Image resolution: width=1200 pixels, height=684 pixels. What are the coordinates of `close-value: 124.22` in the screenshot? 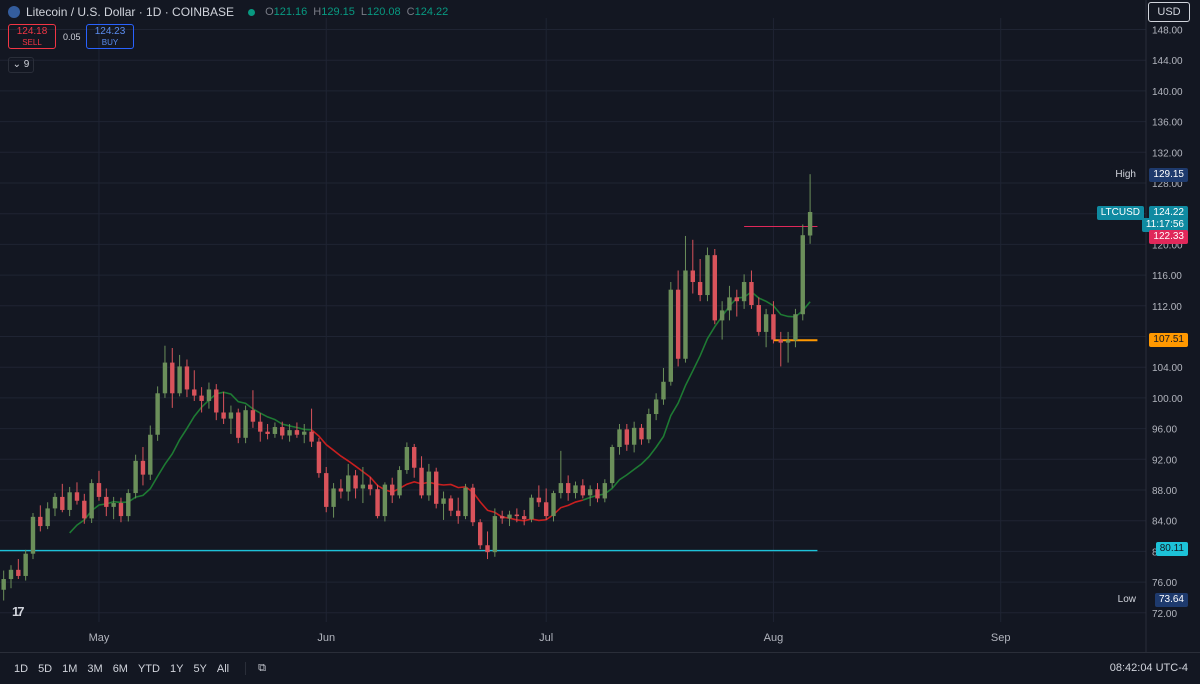 It's located at (431, 12).